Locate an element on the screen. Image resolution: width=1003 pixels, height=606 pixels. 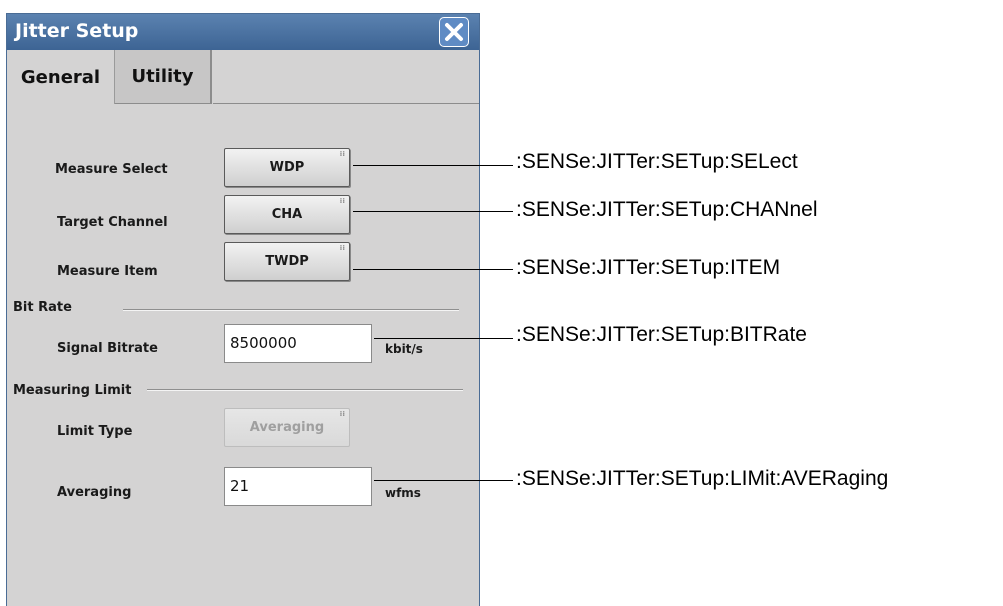
callout-channel: :SENSe:JITTer:SETup:CHANnel is located at coordinates (667, 209).